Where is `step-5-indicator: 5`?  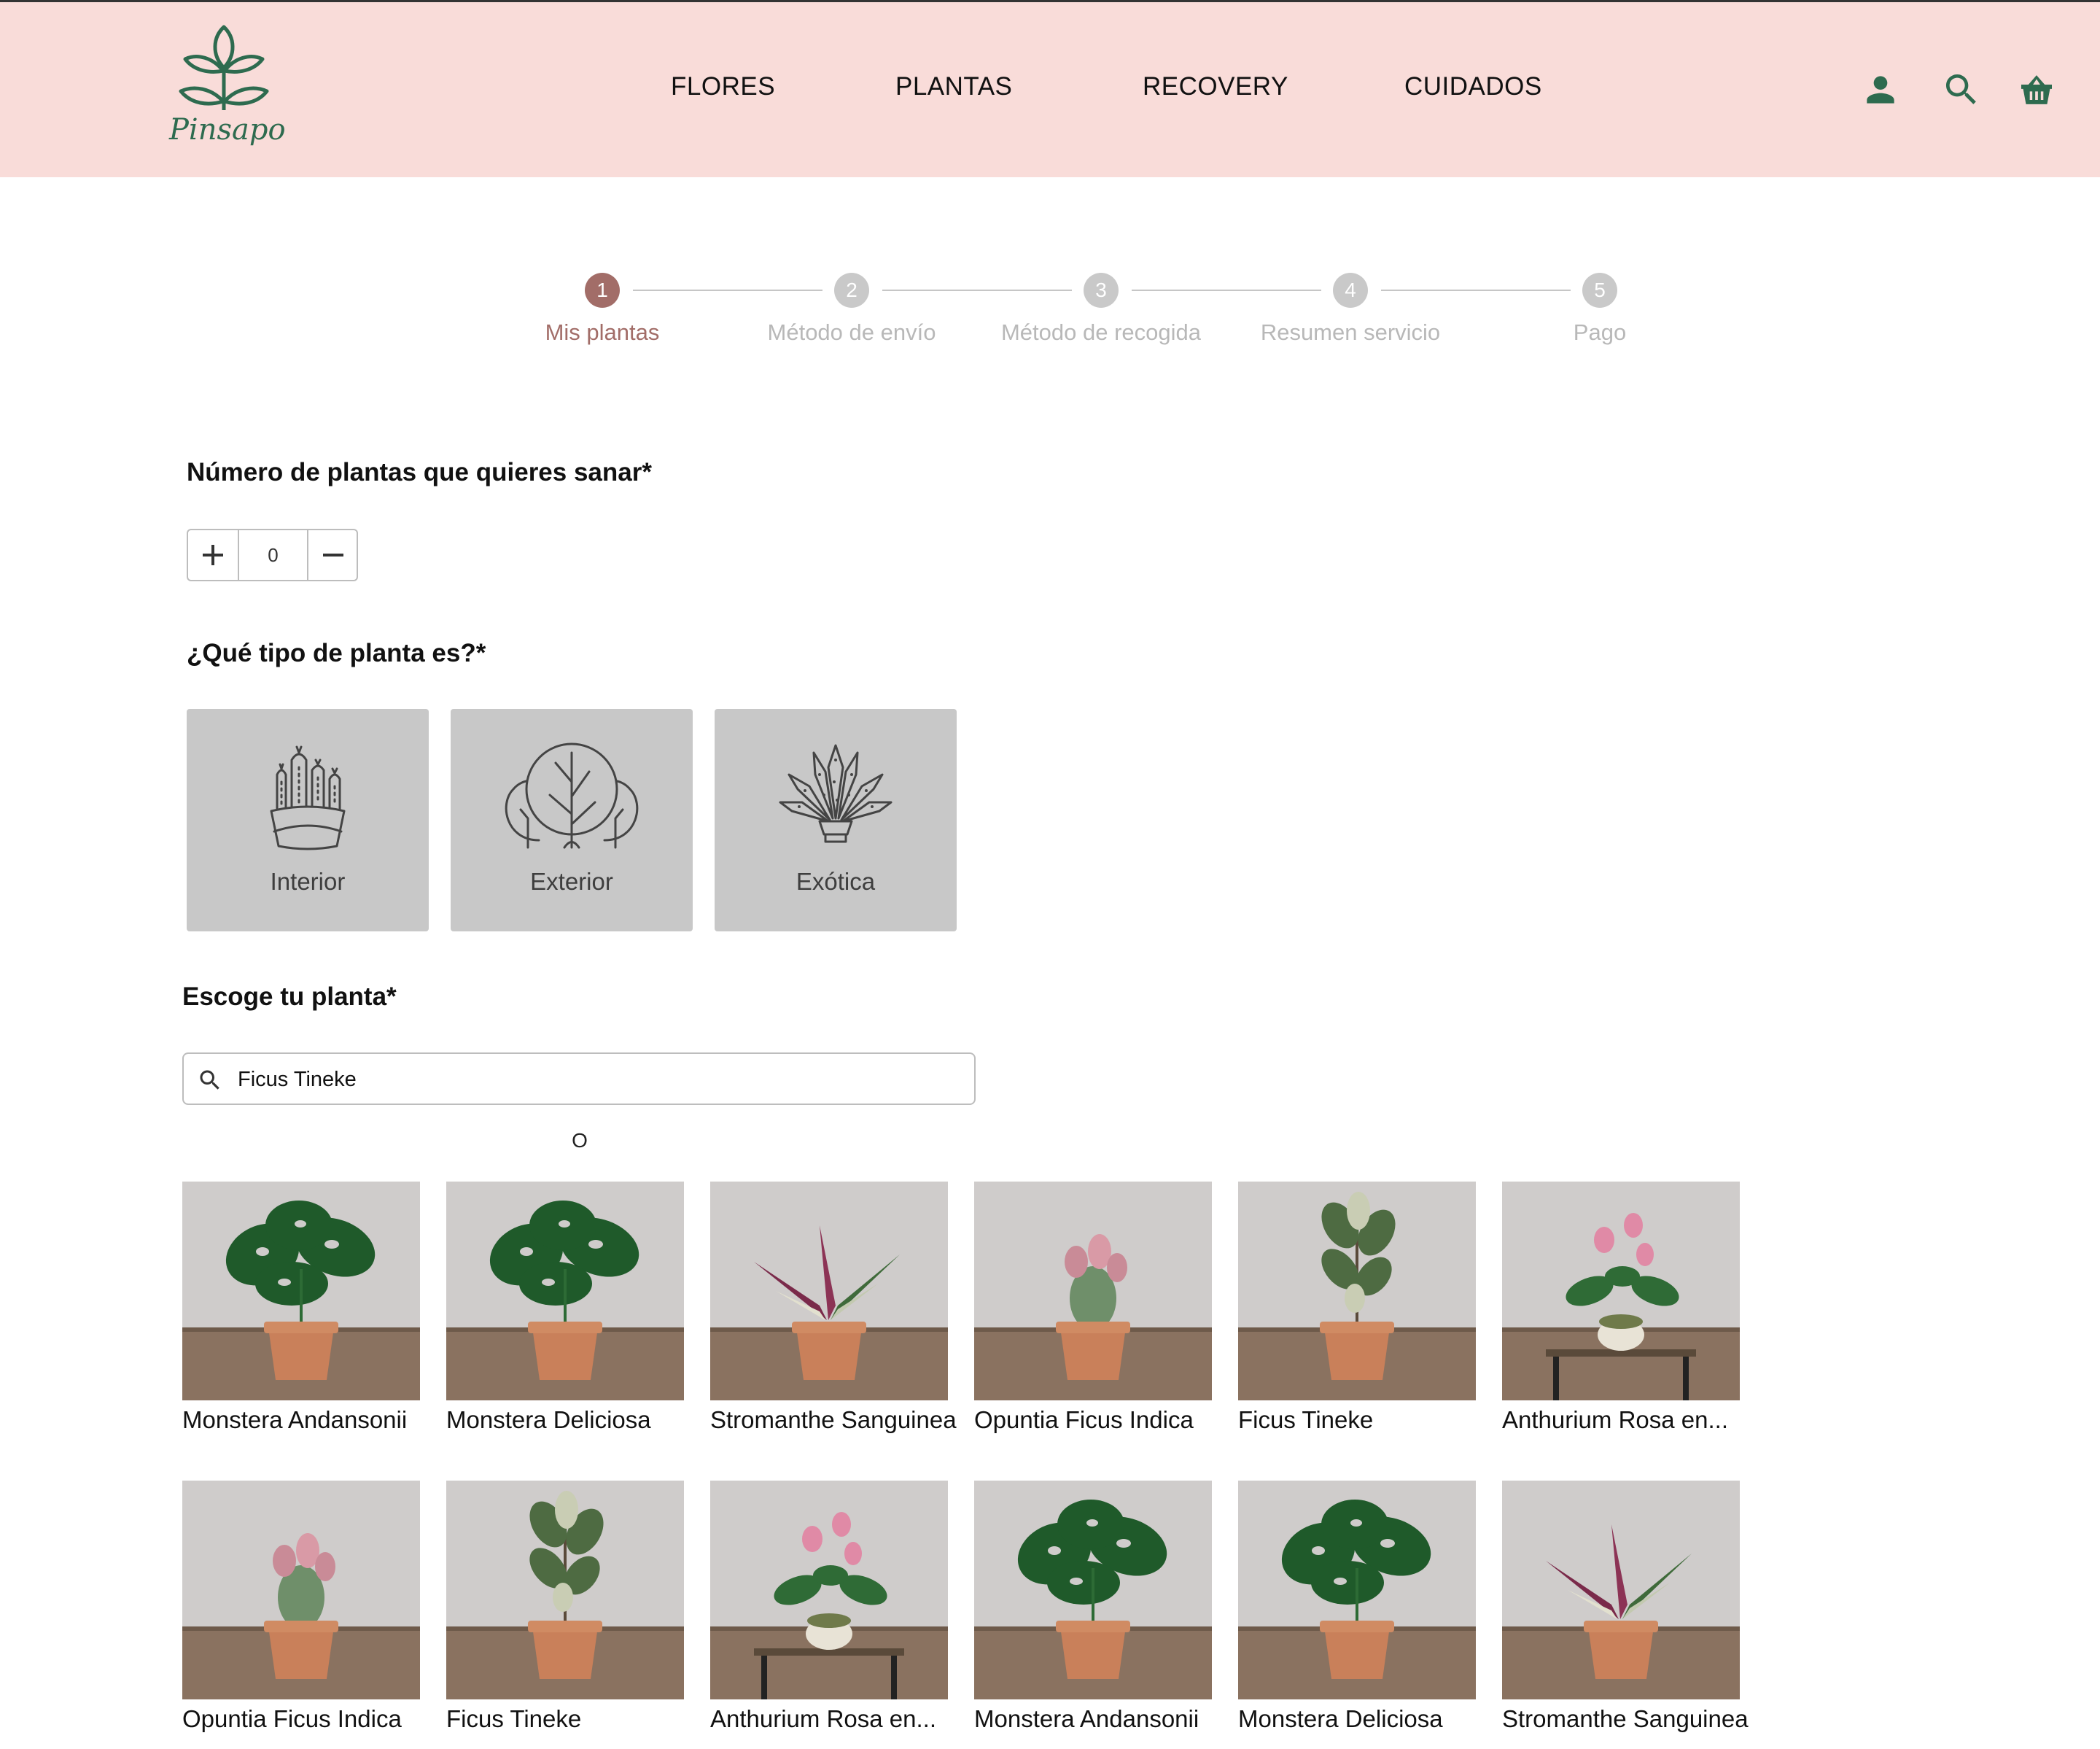
step-5-indicator: 5 is located at coordinates (1599, 290).